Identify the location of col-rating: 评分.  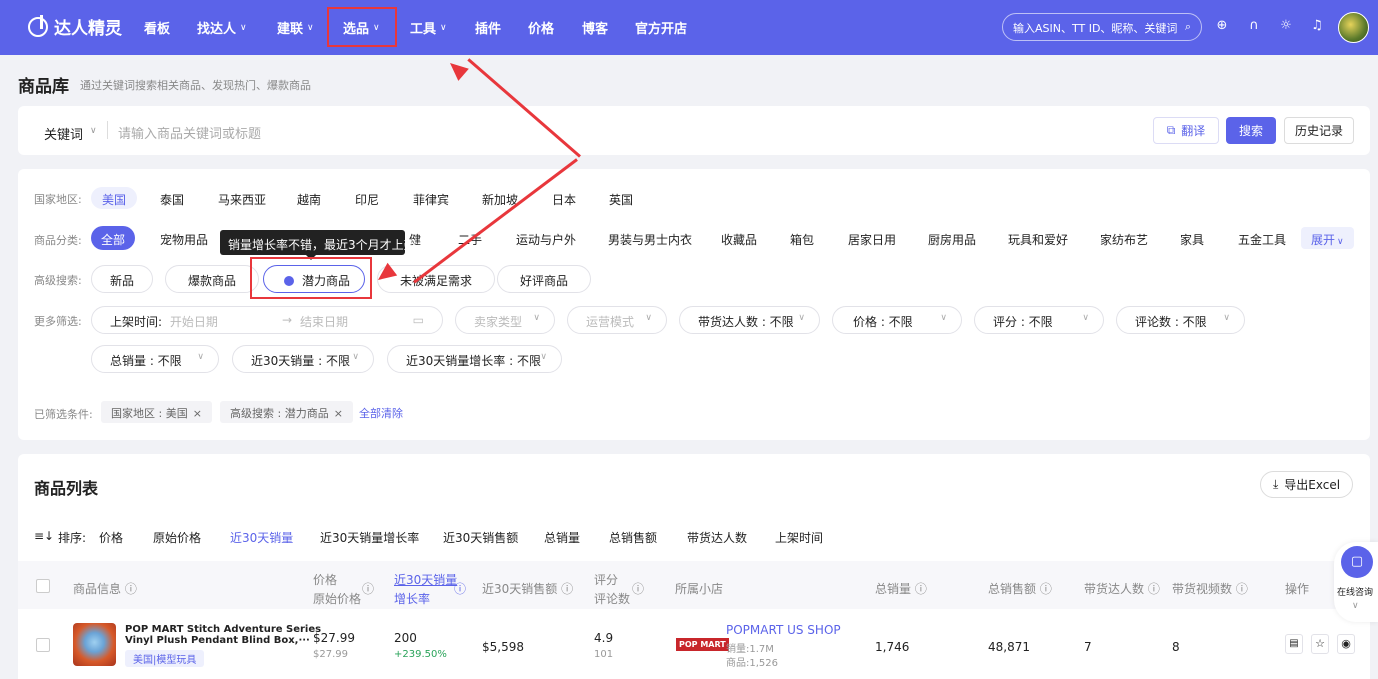
(606, 579).